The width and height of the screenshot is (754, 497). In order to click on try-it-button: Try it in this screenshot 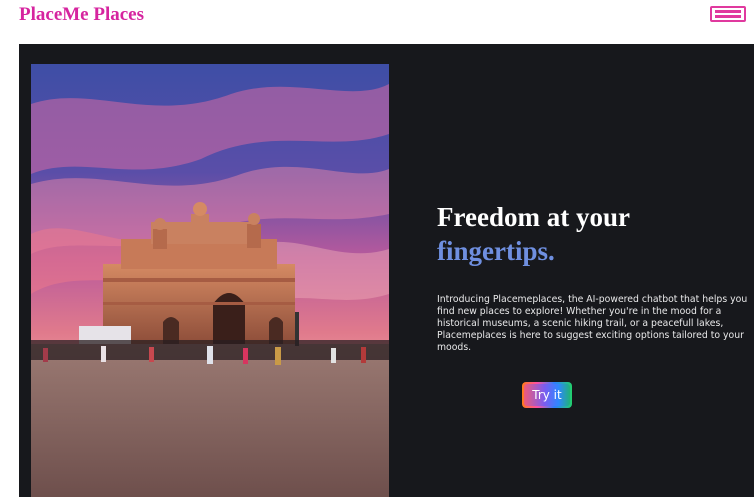, I will do `click(547, 395)`.